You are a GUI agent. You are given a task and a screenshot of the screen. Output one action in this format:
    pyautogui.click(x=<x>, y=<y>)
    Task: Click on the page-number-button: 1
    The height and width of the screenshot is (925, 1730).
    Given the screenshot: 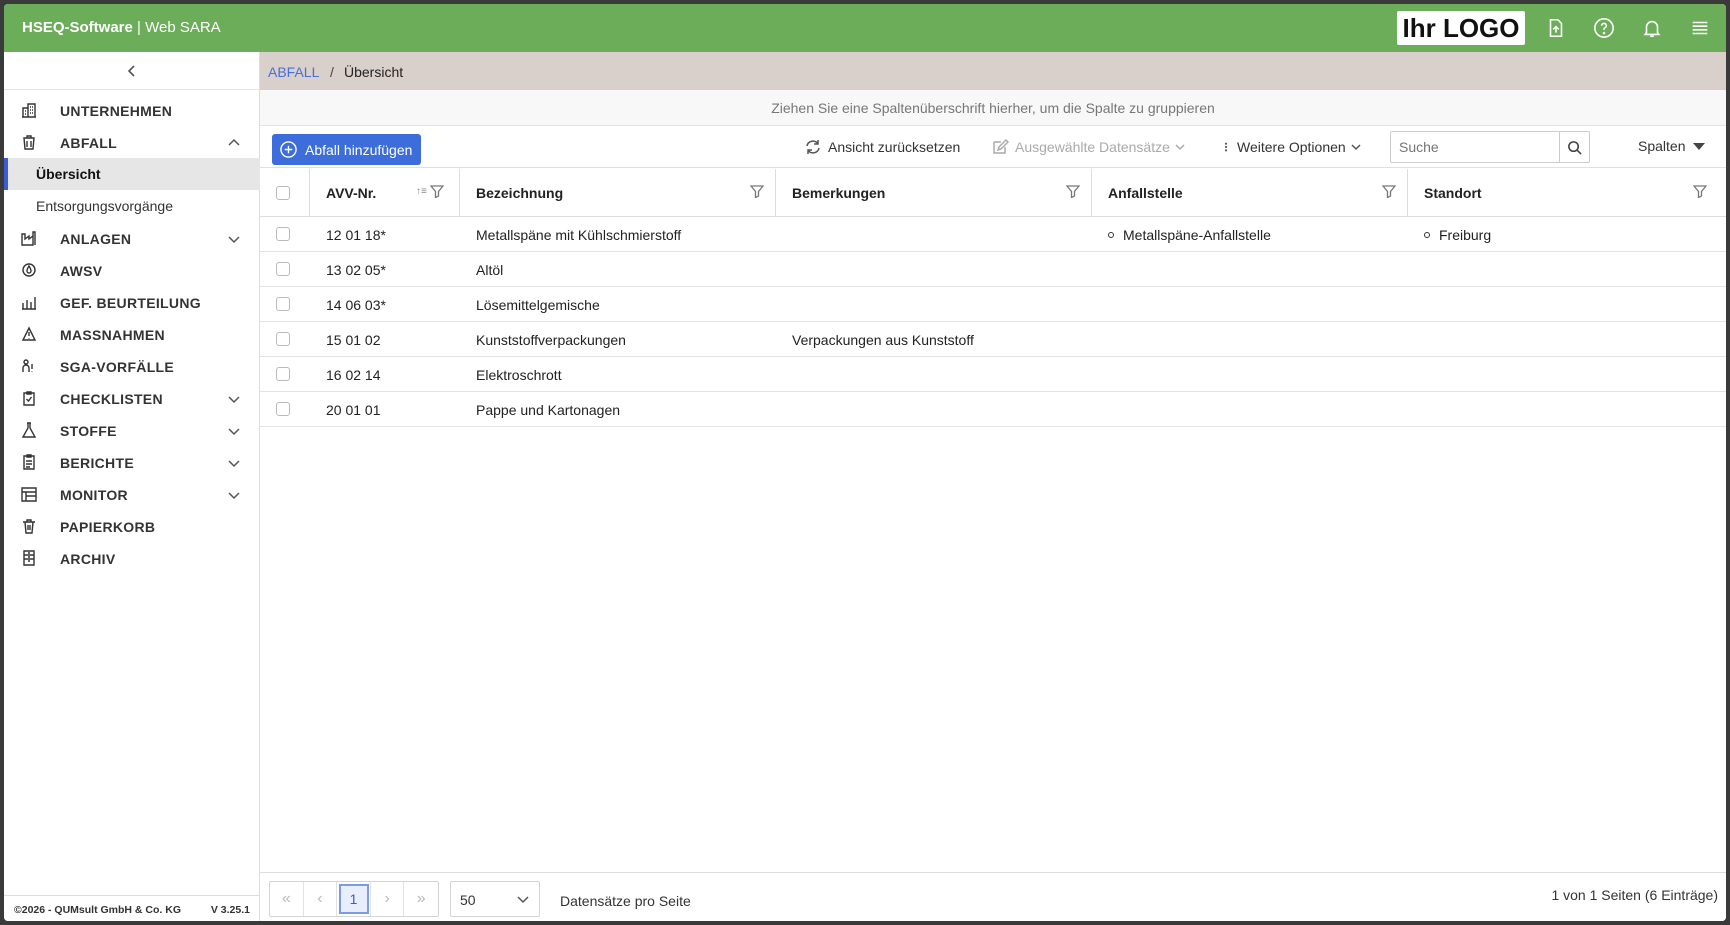 What is the action you would take?
    pyautogui.click(x=354, y=899)
    